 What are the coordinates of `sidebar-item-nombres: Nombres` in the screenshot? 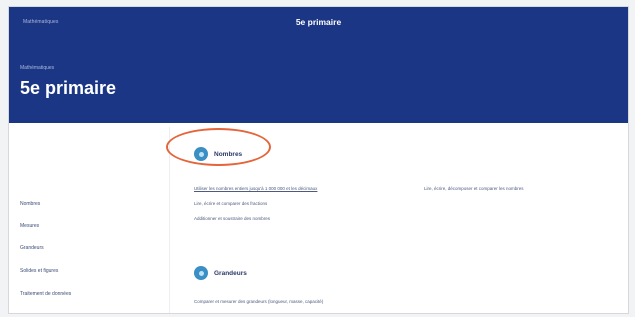 It's located at (30, 204).